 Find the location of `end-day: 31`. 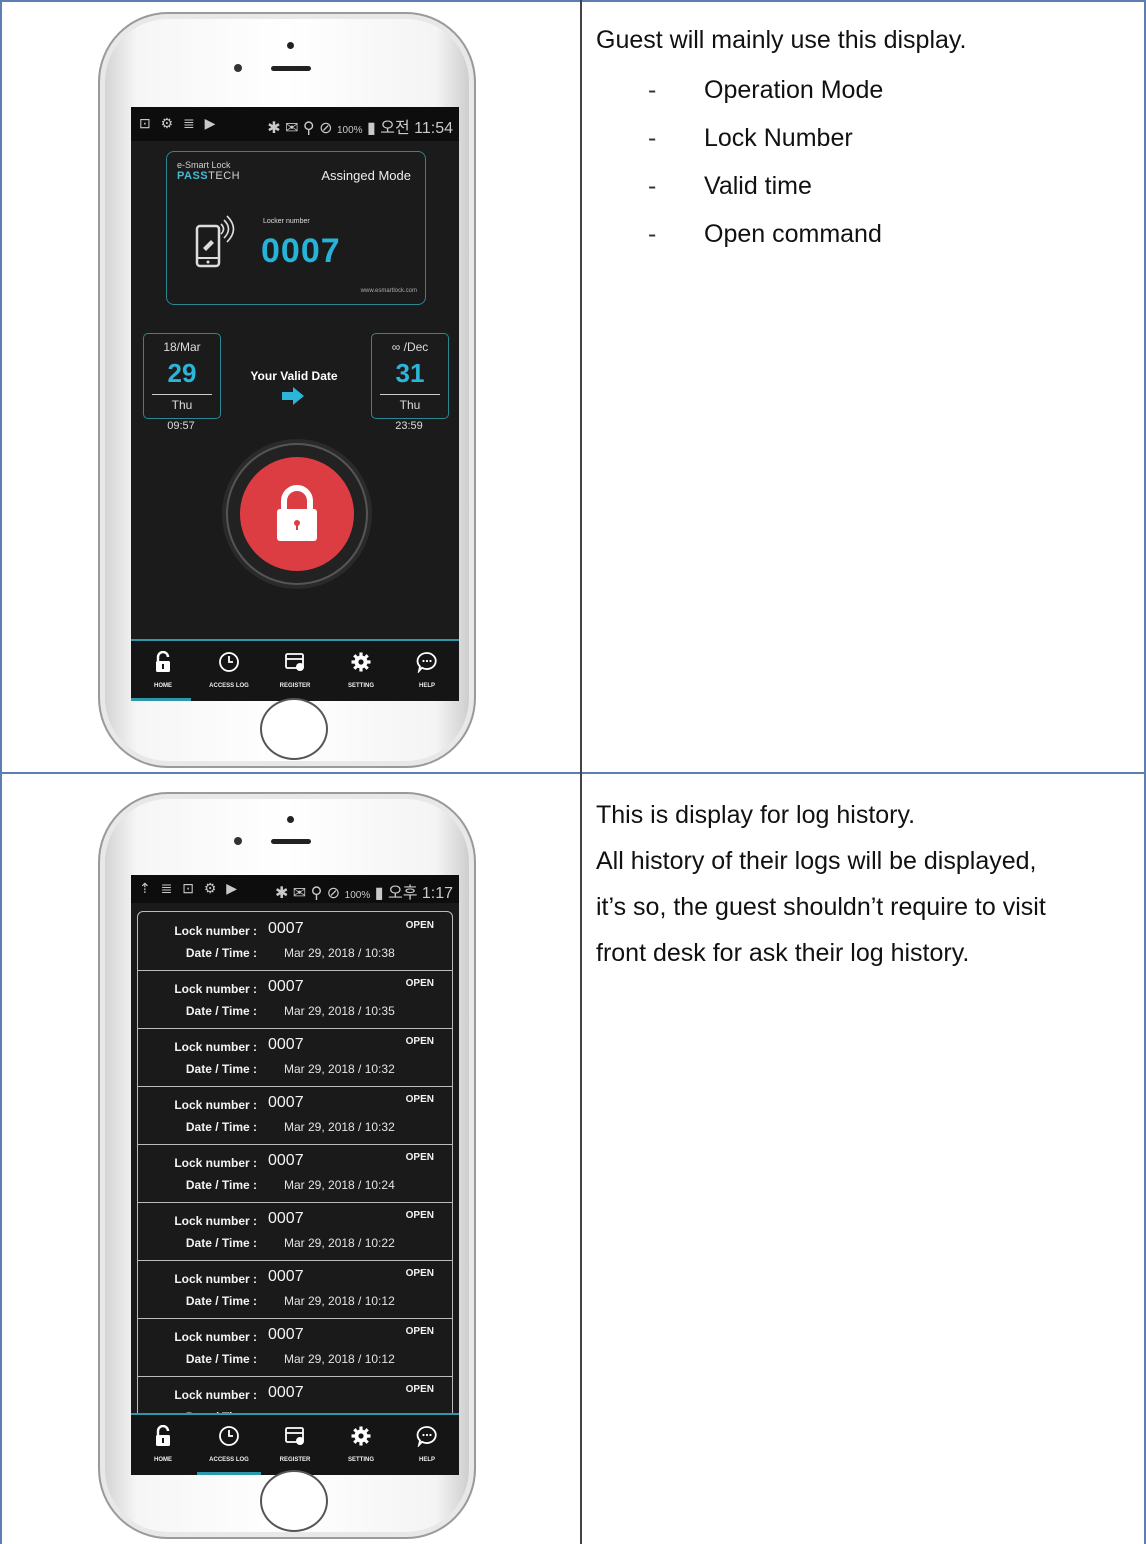

end-day: 31 is located at coordinates (410, 373).